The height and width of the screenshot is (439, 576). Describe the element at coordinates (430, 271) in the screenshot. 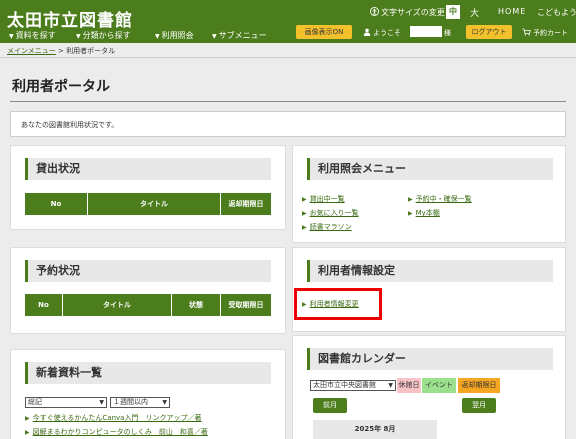

I see `user-settings-heading: 利用者情報設定` at that location.